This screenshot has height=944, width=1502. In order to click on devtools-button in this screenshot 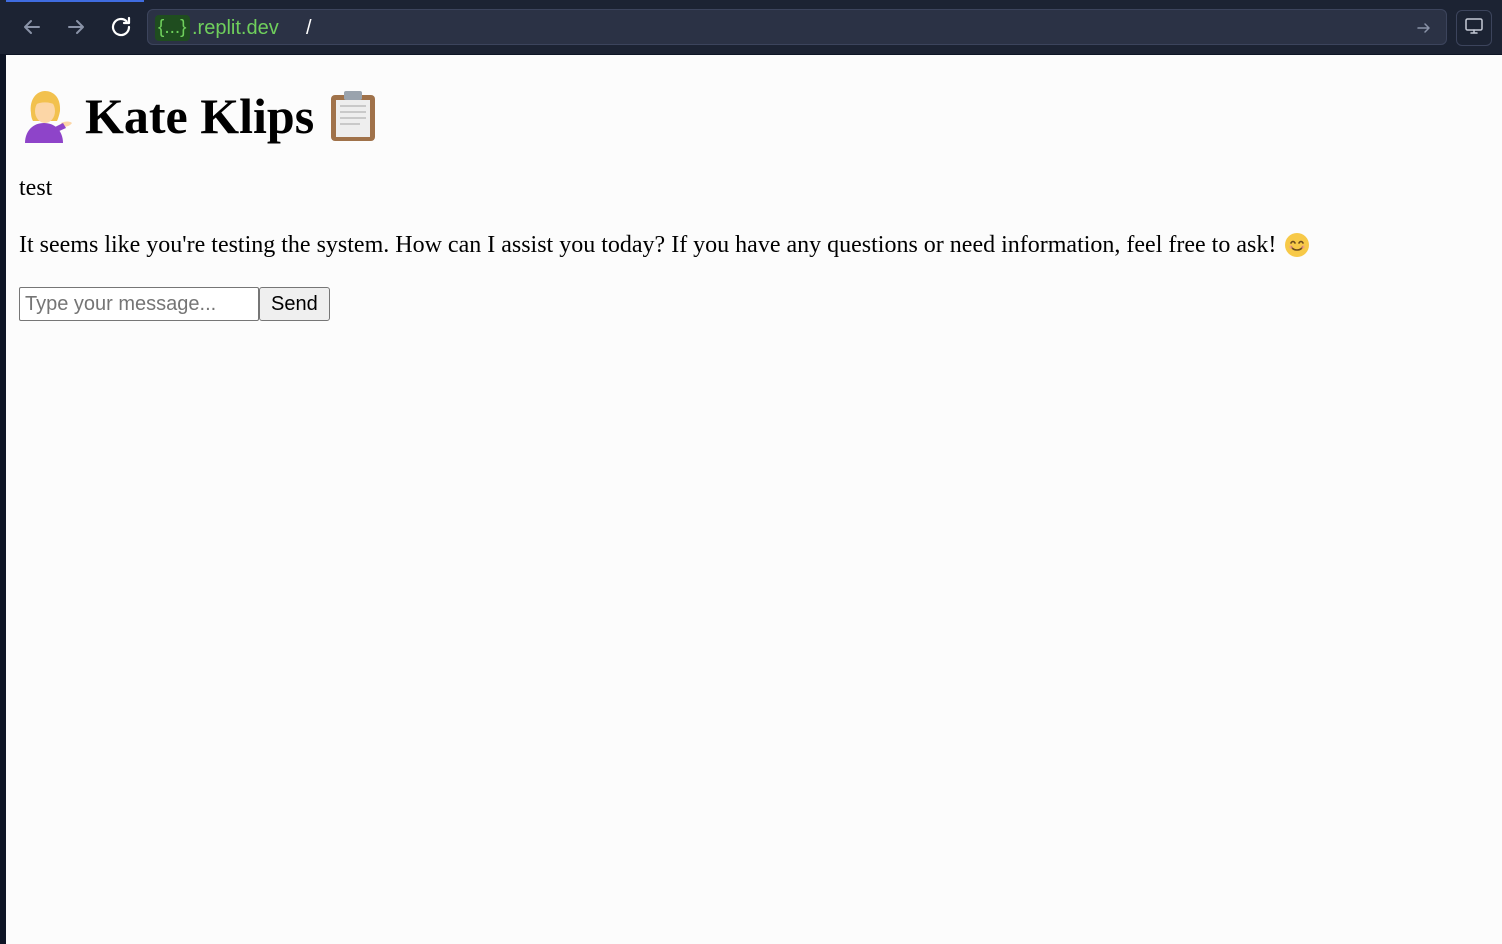, I will do `click(1474, 28)`.